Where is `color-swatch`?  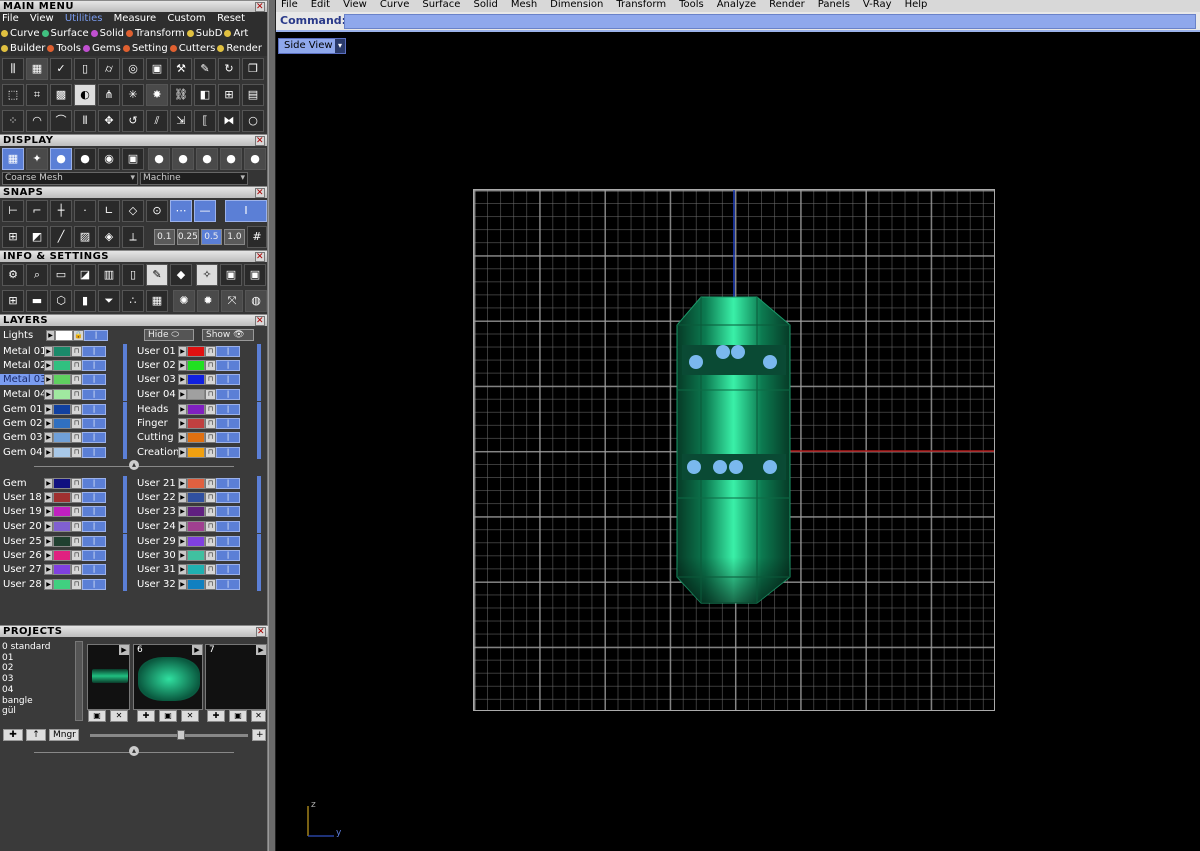
color-swatch is located at coordinates (64, 335).